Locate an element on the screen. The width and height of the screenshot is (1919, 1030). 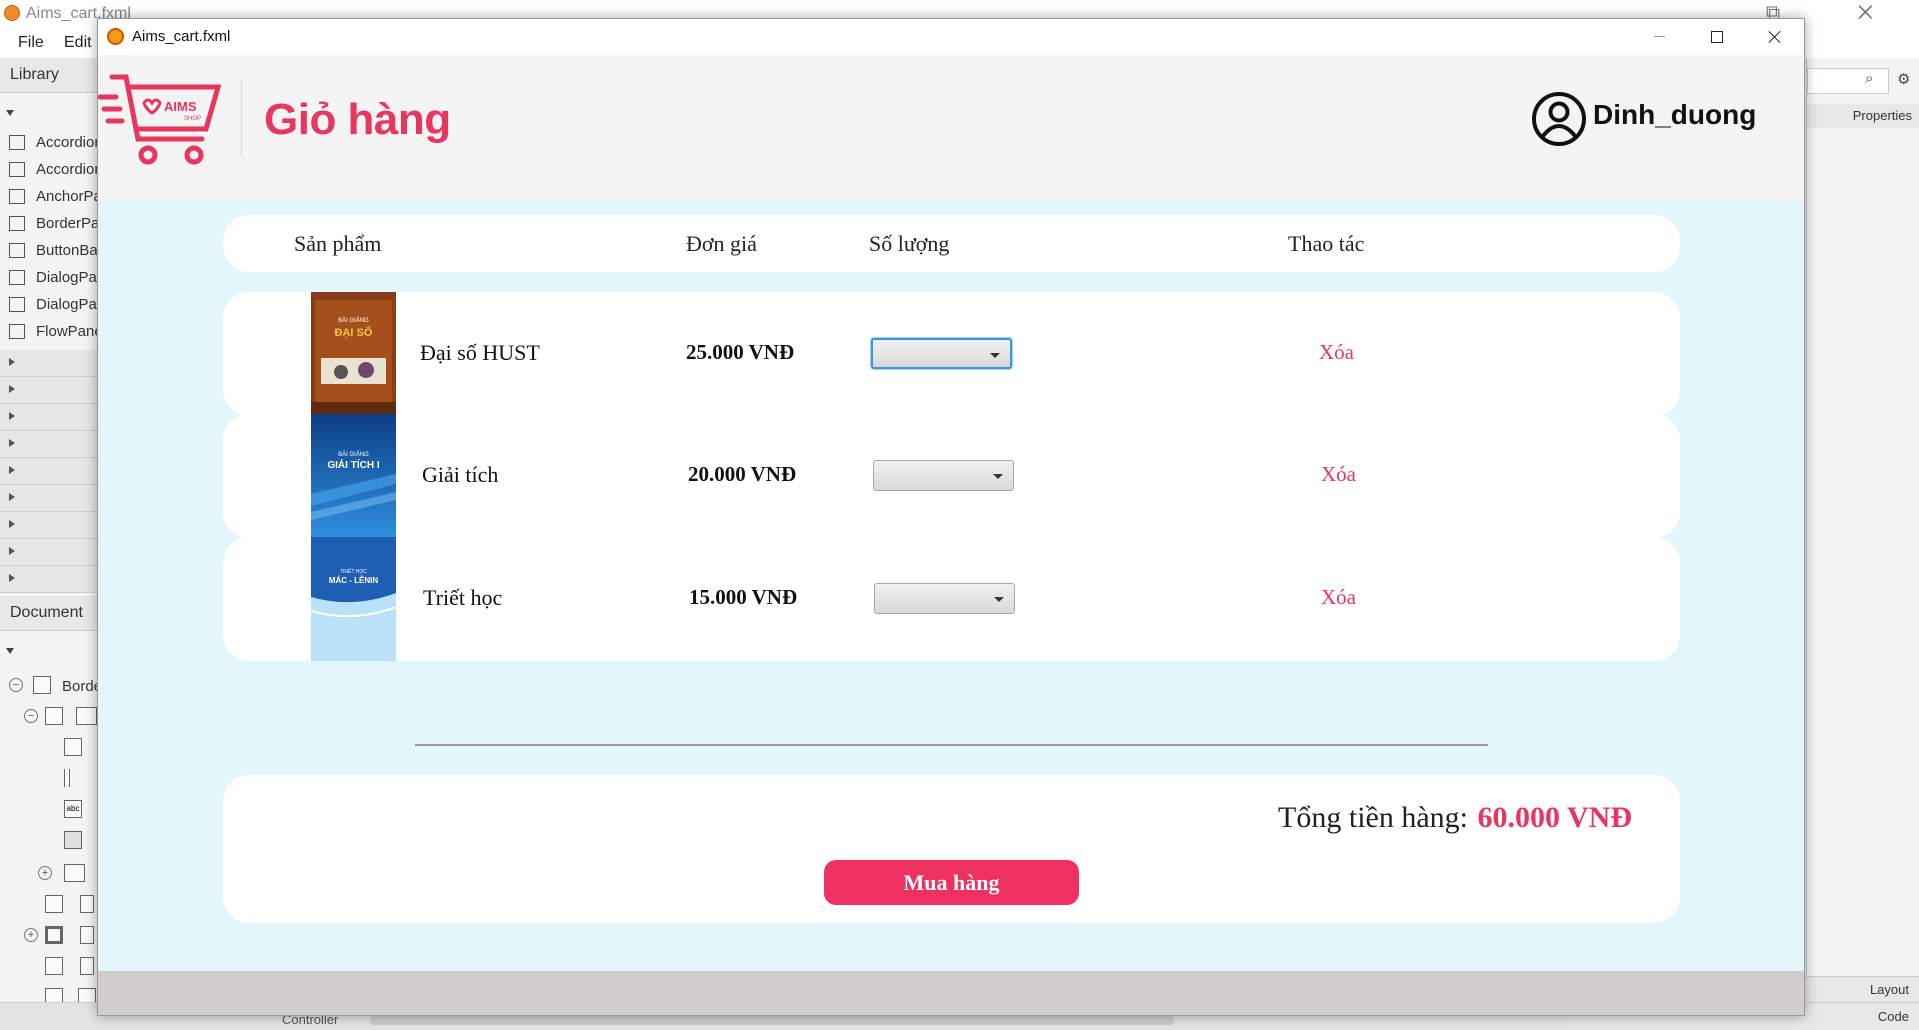
cover-title-text: MÁC - LÊNIN is located at coordinates (354, 580).